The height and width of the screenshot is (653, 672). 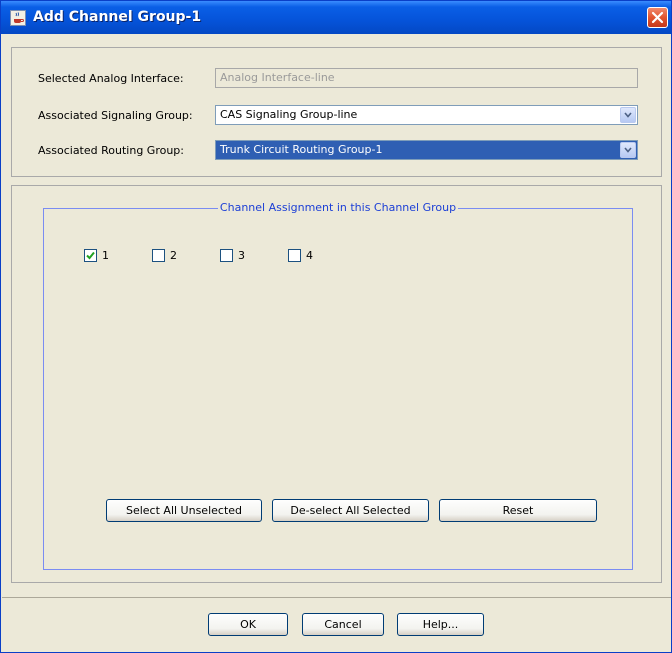 I want to click on channel-1-checkbox, so click(x=90, y=255).